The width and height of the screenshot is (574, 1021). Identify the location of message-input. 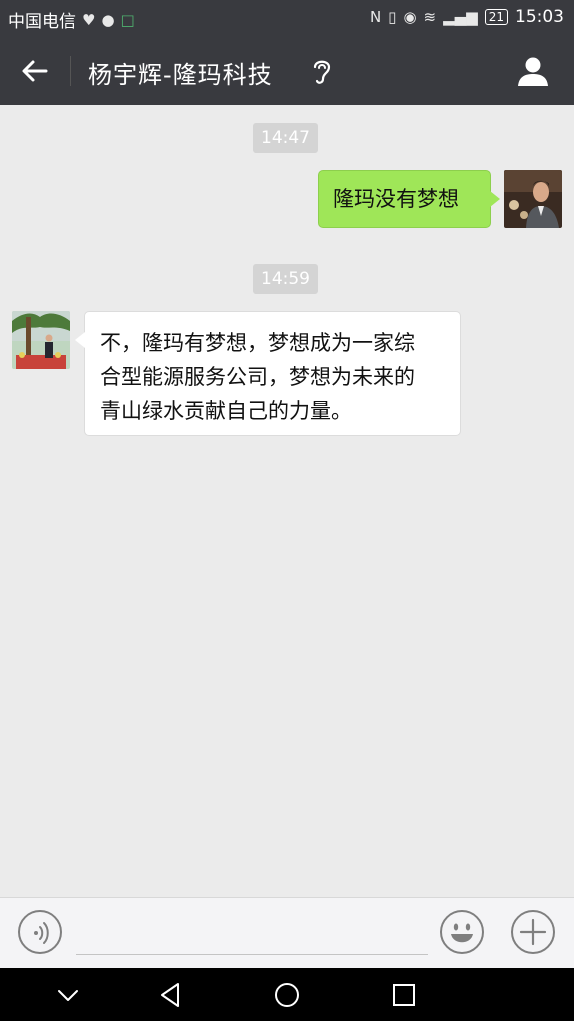
(252, 954).